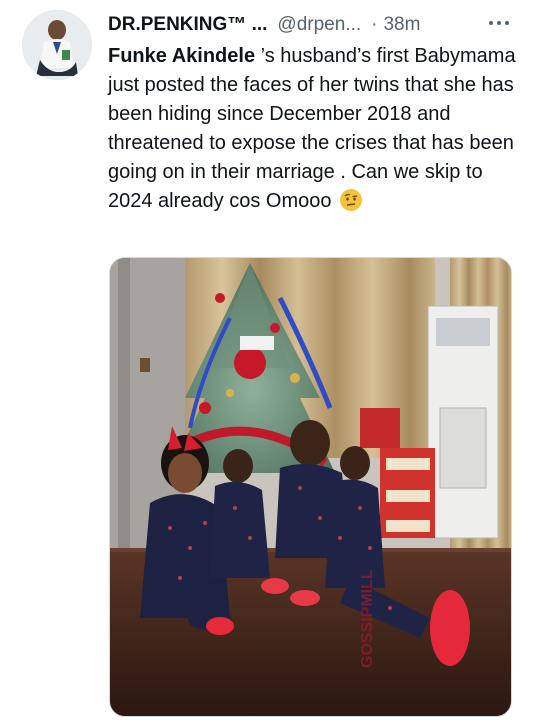 The width and height of the screenshot is (536, 720). I want to click on photo-watermark: GOSSIPMILL, so click(367, 618).